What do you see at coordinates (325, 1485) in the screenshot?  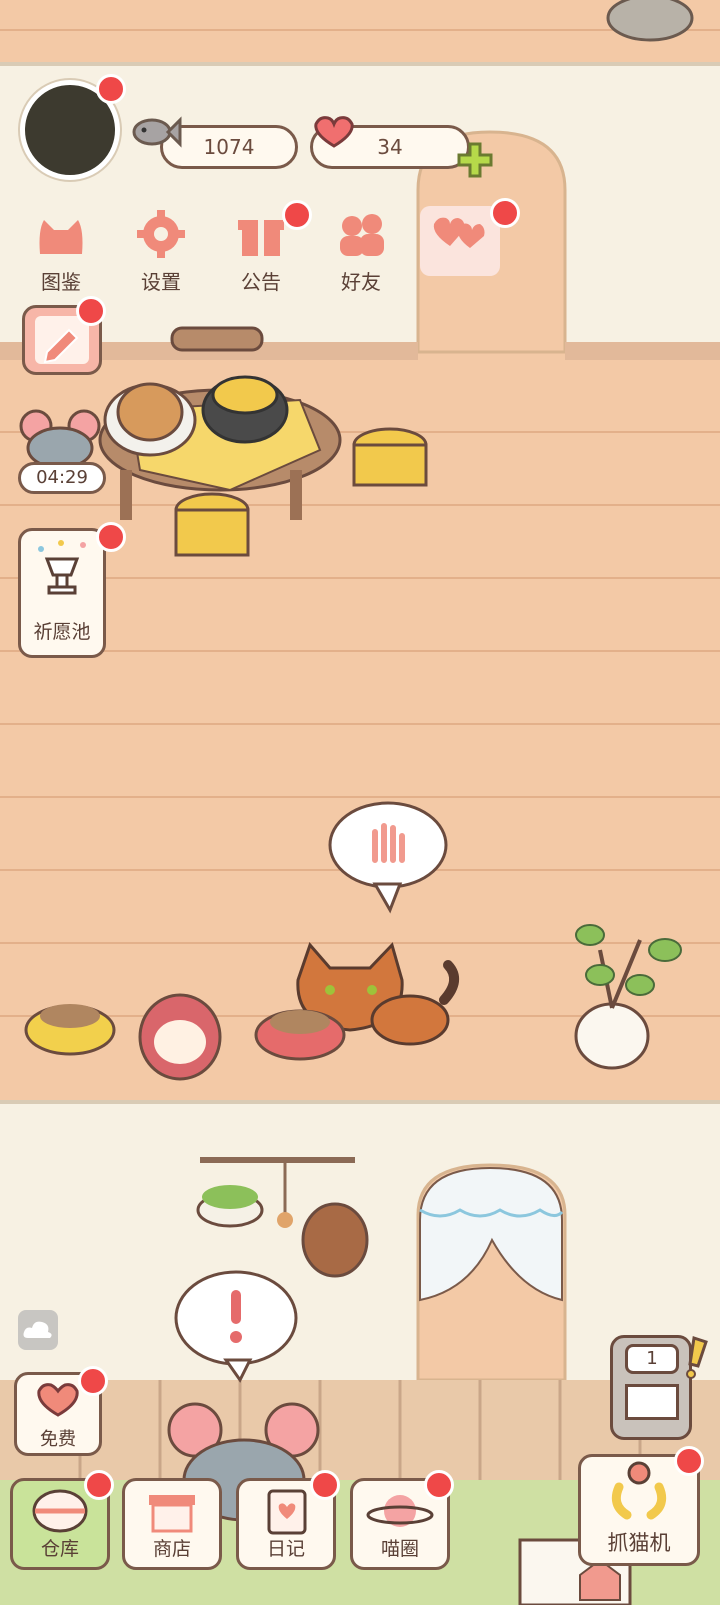 I see `diary-notification-dot` at bounding box center [325, 1485].